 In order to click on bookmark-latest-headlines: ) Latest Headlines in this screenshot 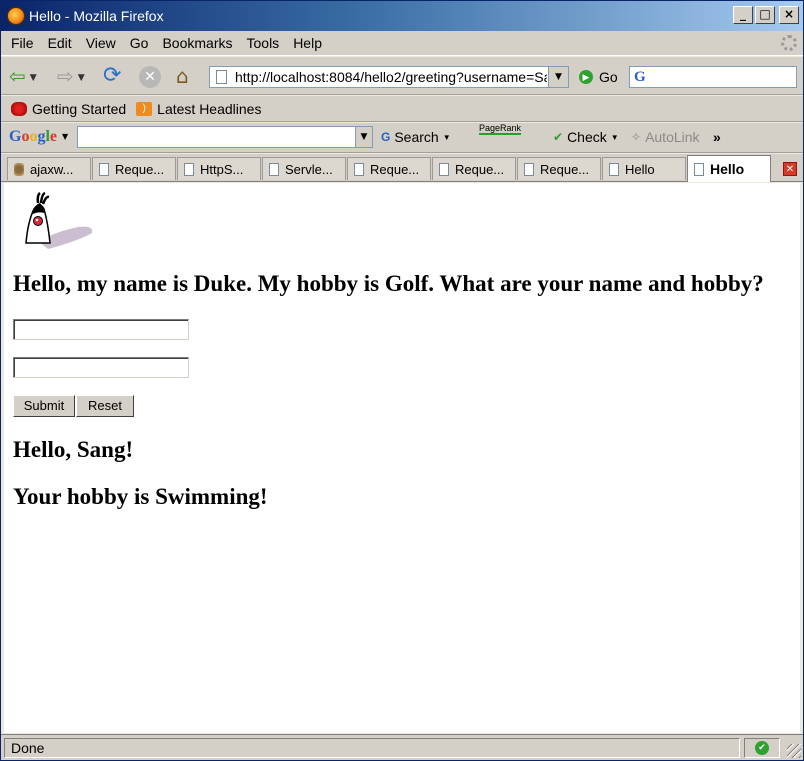, I will do `click(198, 109)`.